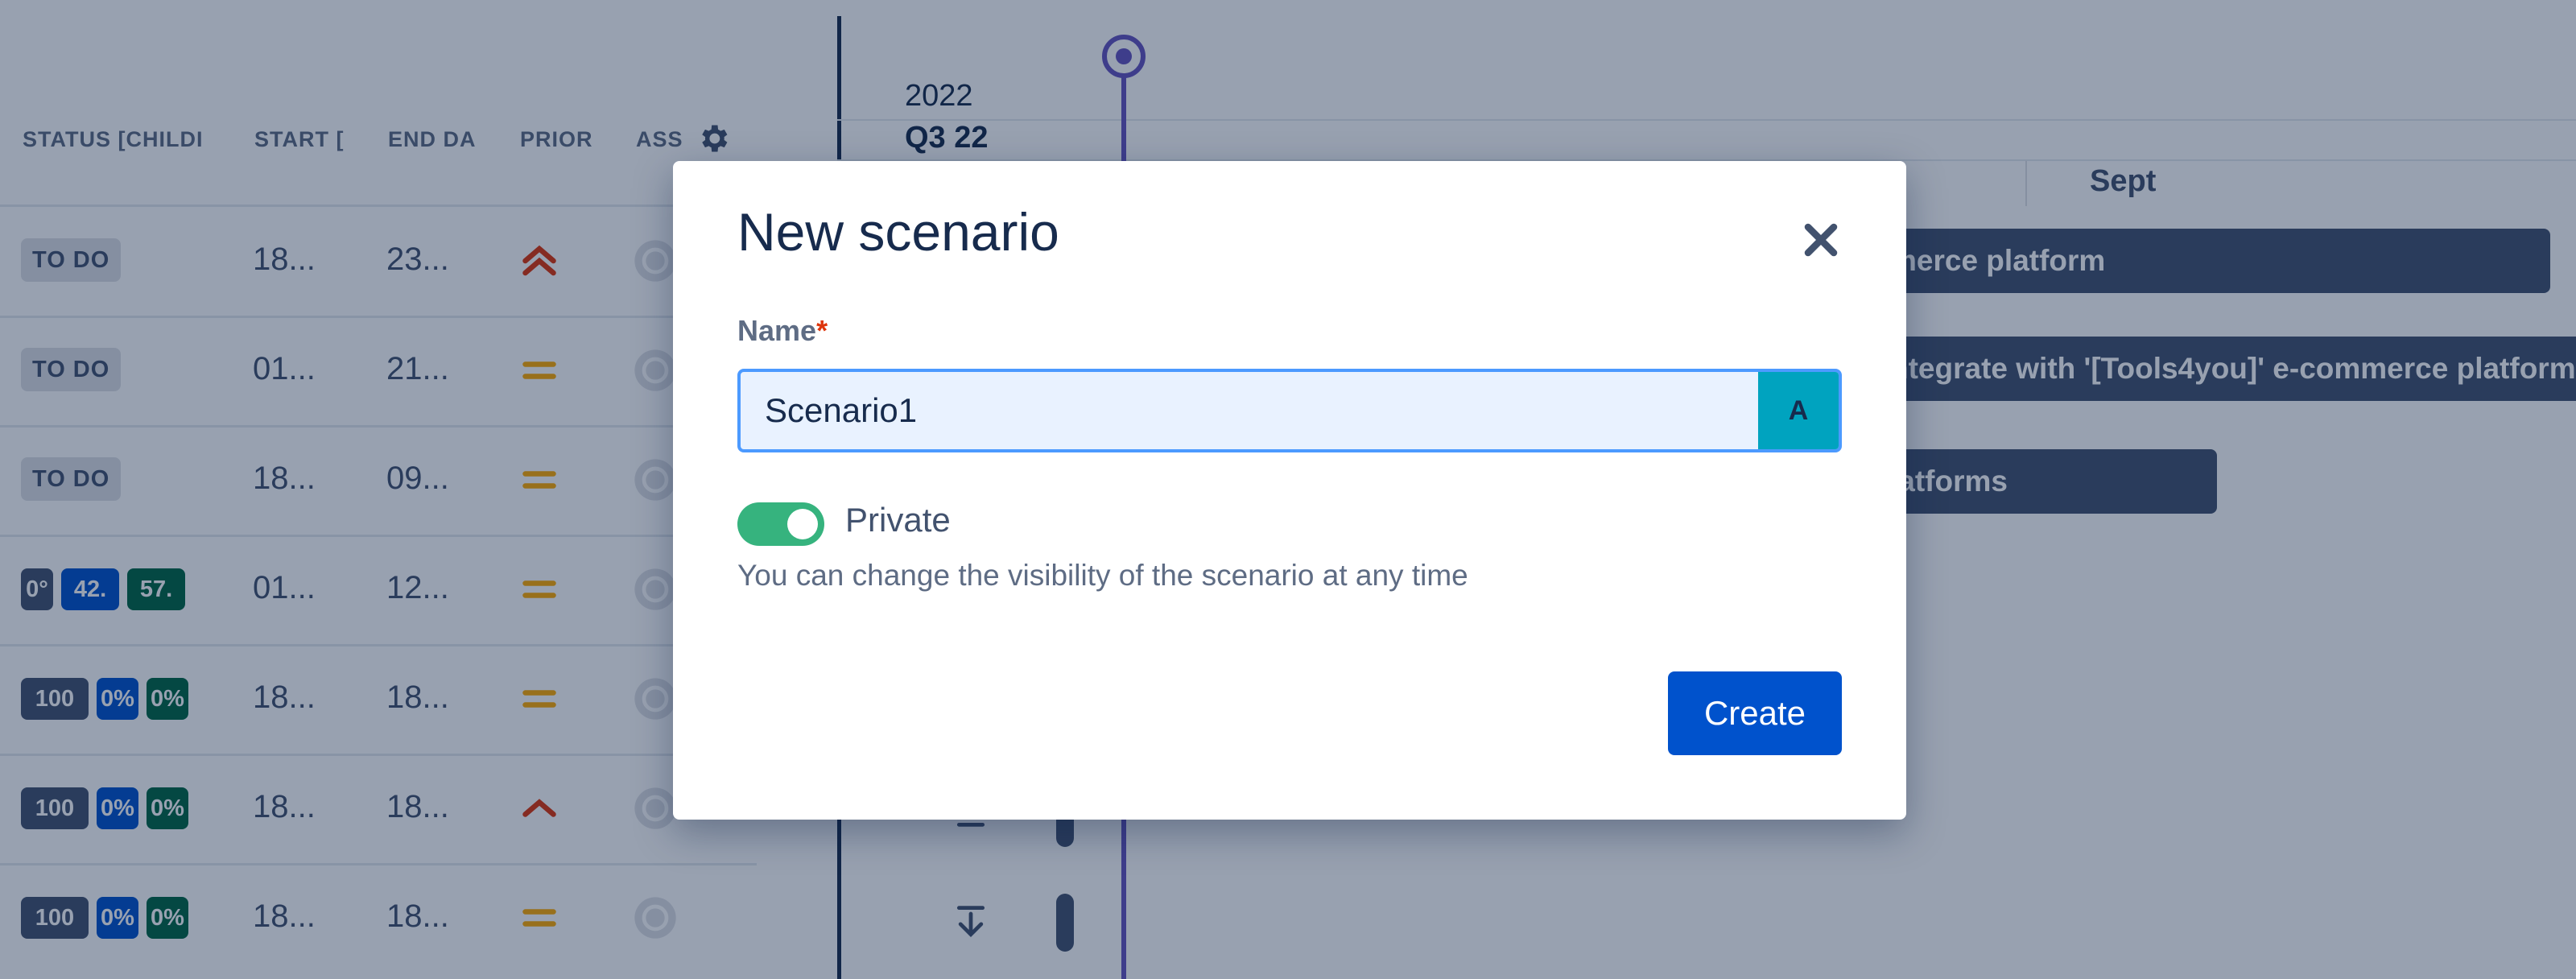  Describe the element at coordinates (898, 232) in the screenshot. I see `dialog-title: New scenario` at that location.